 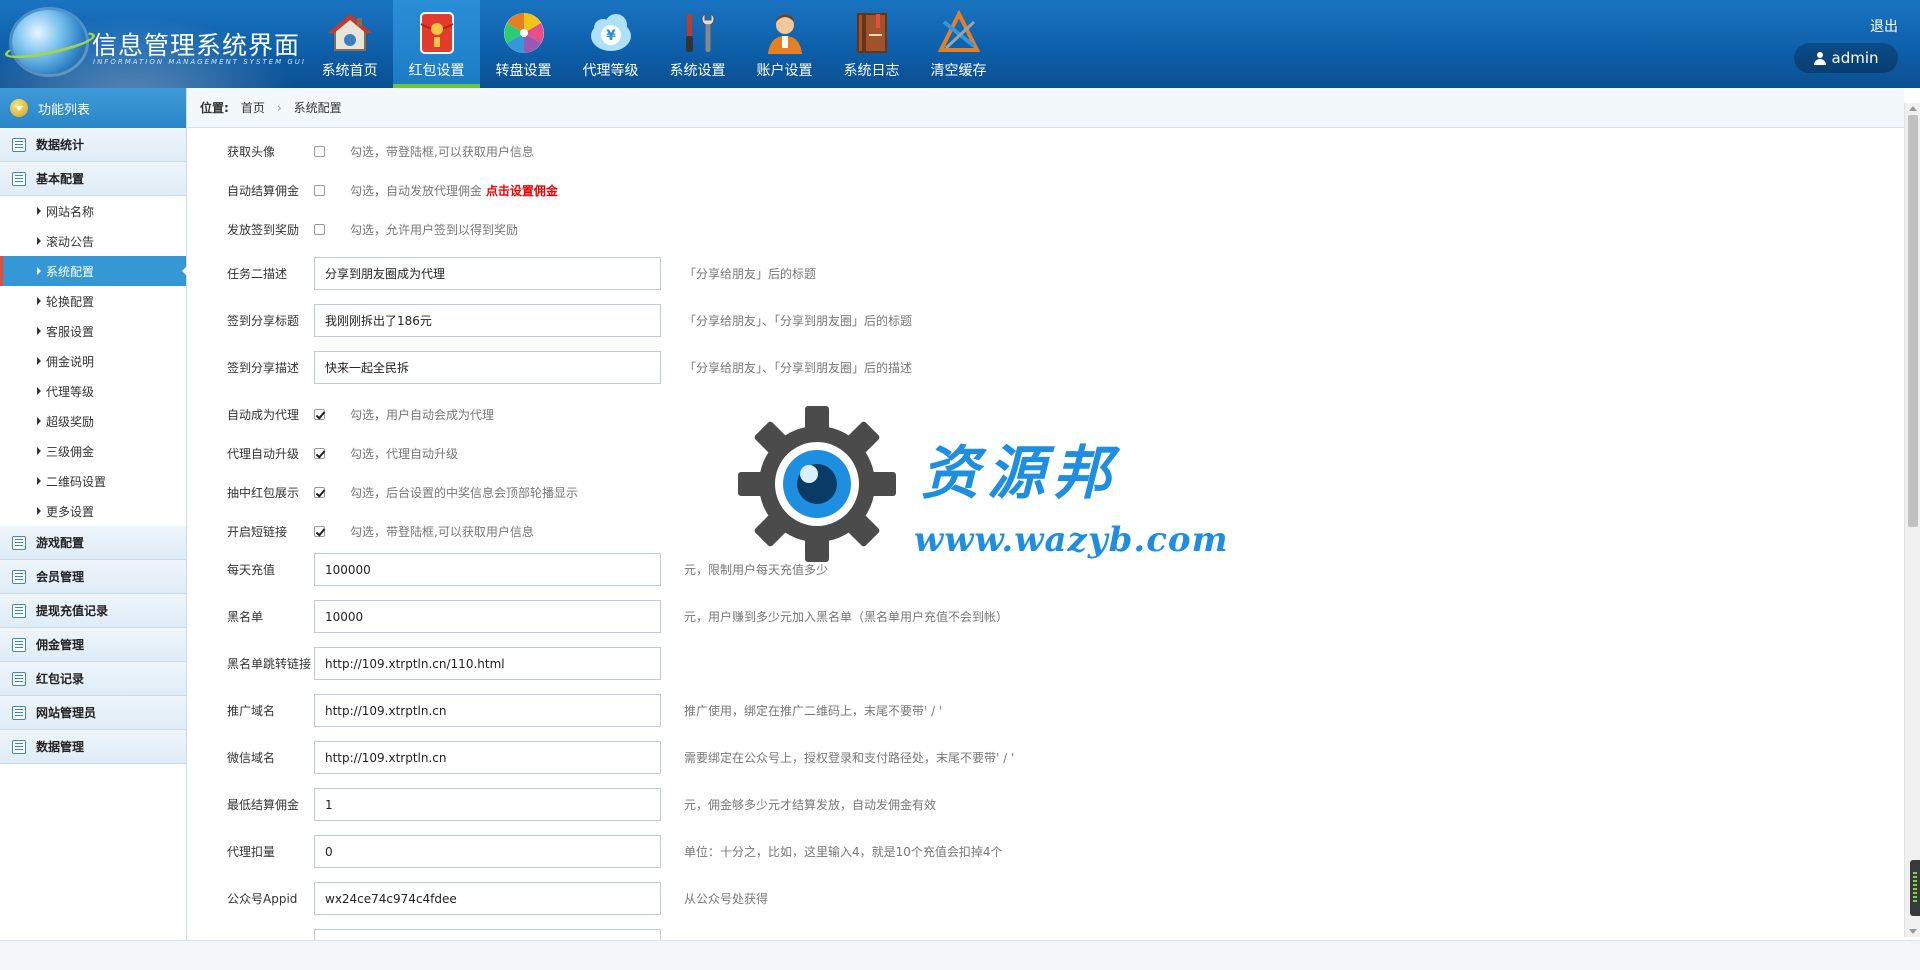 I want to click on nav-label: 账户设置, so click(x=784, y=71).